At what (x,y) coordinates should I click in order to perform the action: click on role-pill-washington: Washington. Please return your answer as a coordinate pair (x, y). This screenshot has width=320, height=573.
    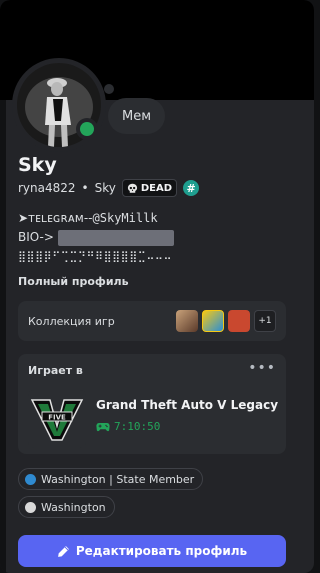
    Looking at the image, I should click on (66, 507).